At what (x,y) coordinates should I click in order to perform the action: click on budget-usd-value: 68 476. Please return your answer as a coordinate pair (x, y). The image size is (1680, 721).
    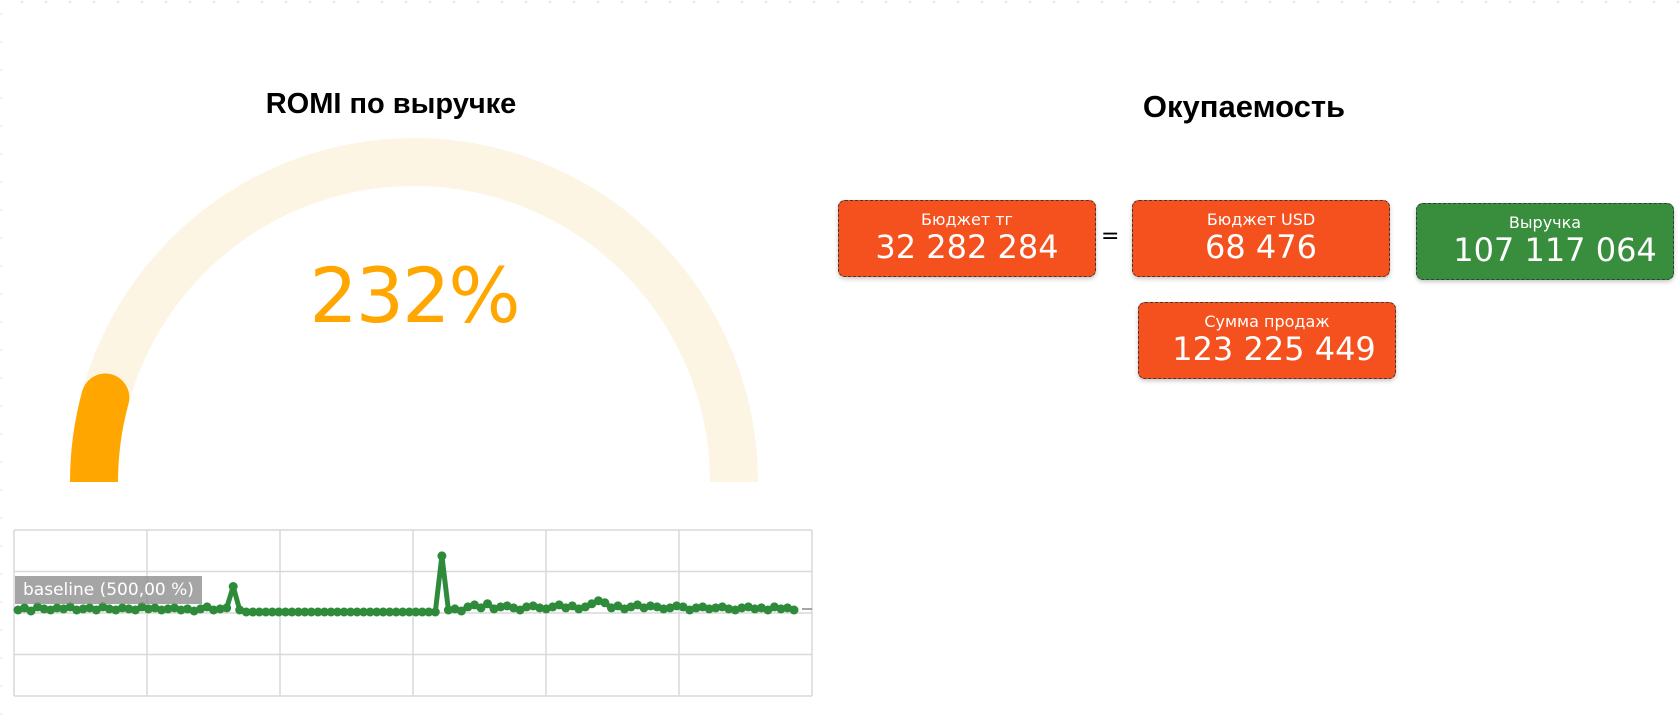
    Looking at the image, I should click on (1261, 247).